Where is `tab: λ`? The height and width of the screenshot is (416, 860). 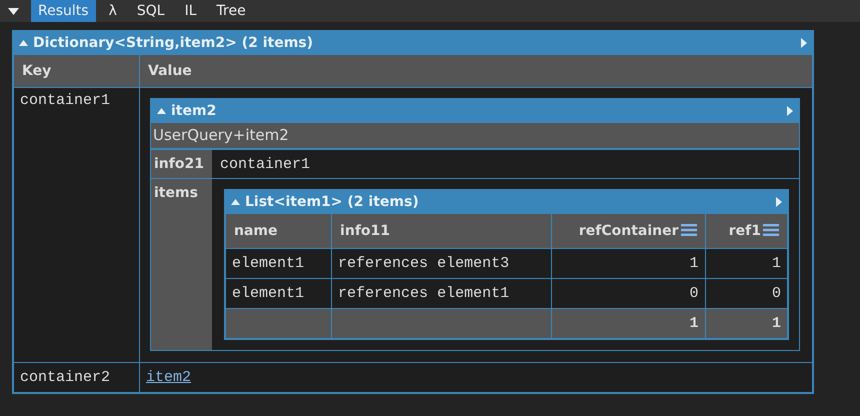 tab: λ is located at coordinates (113, 11).